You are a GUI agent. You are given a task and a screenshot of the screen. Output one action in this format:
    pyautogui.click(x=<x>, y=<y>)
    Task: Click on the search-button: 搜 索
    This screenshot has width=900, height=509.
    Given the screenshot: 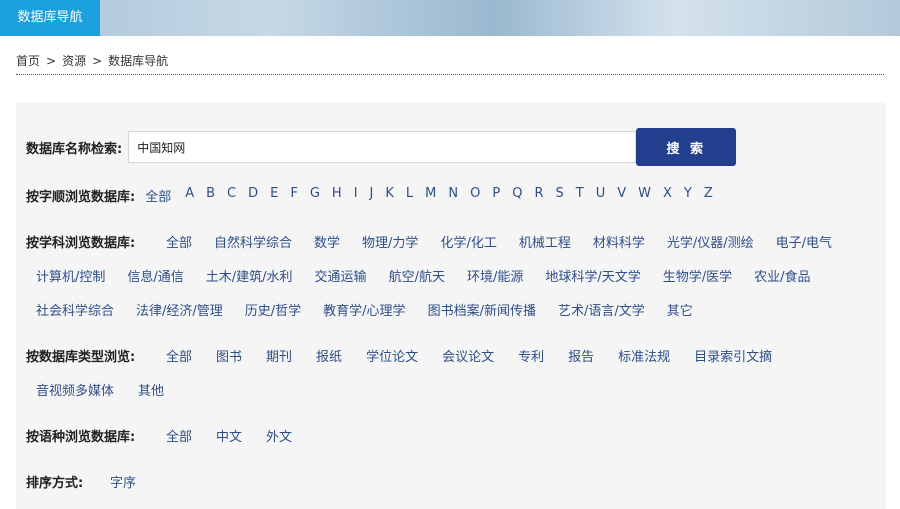 What is the action you would take?
    pyautogui.click(x=686, y=147)
    